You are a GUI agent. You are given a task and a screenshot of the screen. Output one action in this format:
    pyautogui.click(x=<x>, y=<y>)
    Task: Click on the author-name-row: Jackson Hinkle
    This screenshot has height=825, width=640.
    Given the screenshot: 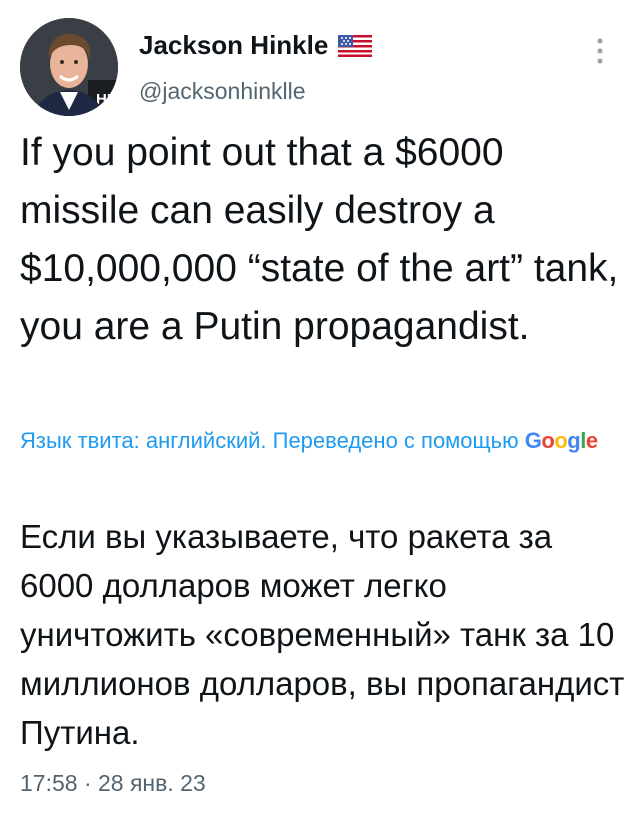 What is the action you would take?
    pyautogui.click(x=256, y=45)
    